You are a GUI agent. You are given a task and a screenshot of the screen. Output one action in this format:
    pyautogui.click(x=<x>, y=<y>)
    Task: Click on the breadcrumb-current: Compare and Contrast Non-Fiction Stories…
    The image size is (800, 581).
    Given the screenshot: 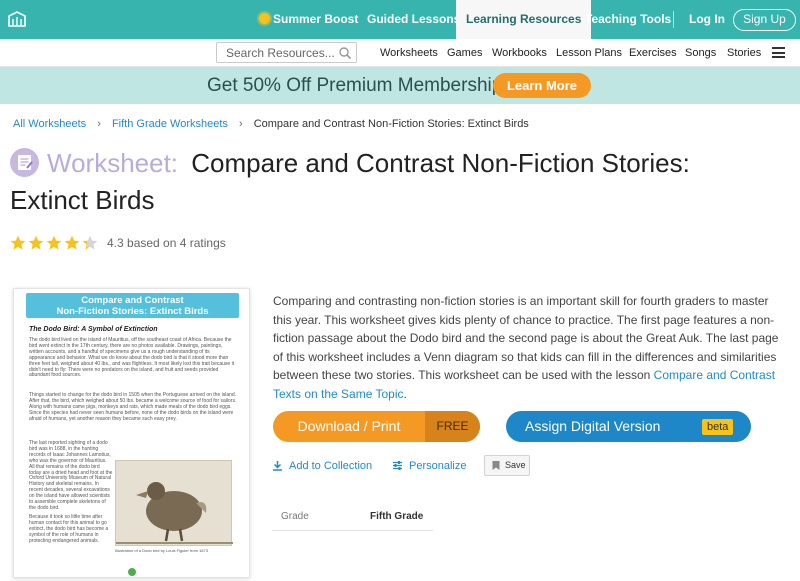 What is the action you would take?
    pyautogui.click(x=391, y=124)
    